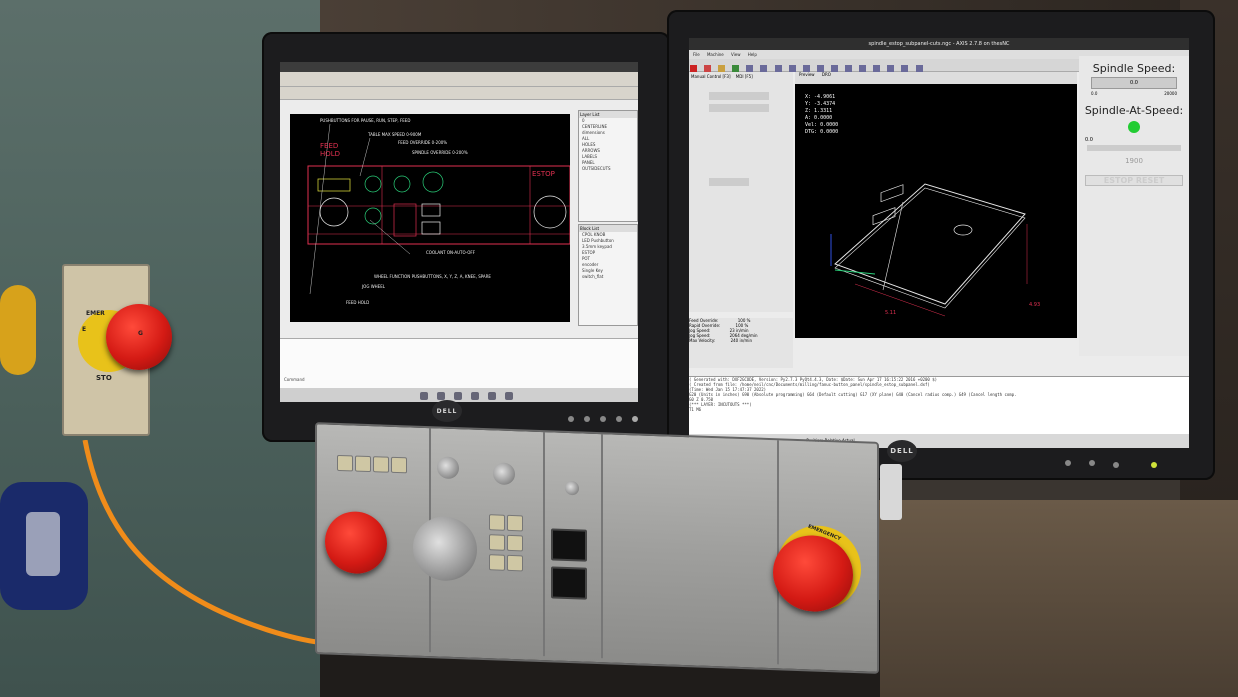  I want to click on block-delete-icon, so click(806, 68).